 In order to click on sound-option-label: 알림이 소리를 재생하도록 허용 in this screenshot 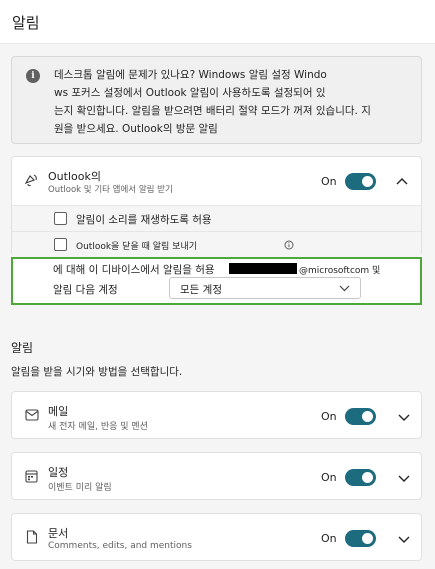, I will do `click(144, 220)`.